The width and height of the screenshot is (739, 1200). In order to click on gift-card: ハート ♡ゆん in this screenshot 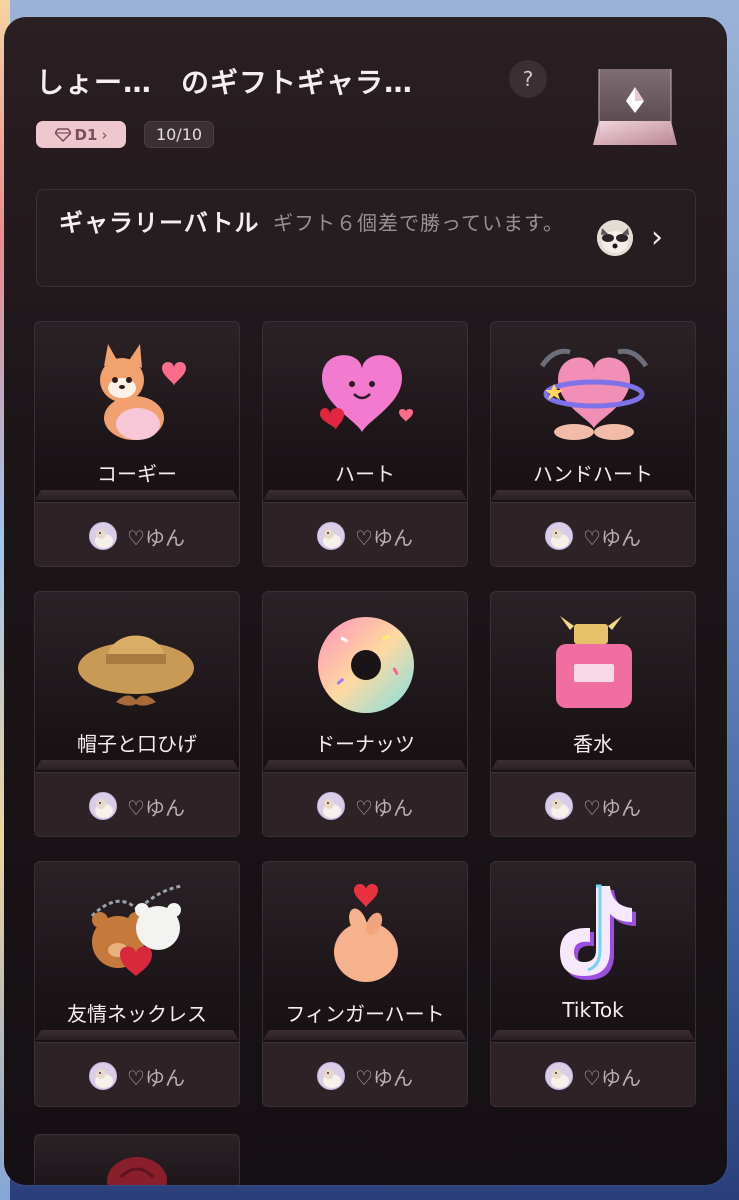, I will do `click(365, 444)`.